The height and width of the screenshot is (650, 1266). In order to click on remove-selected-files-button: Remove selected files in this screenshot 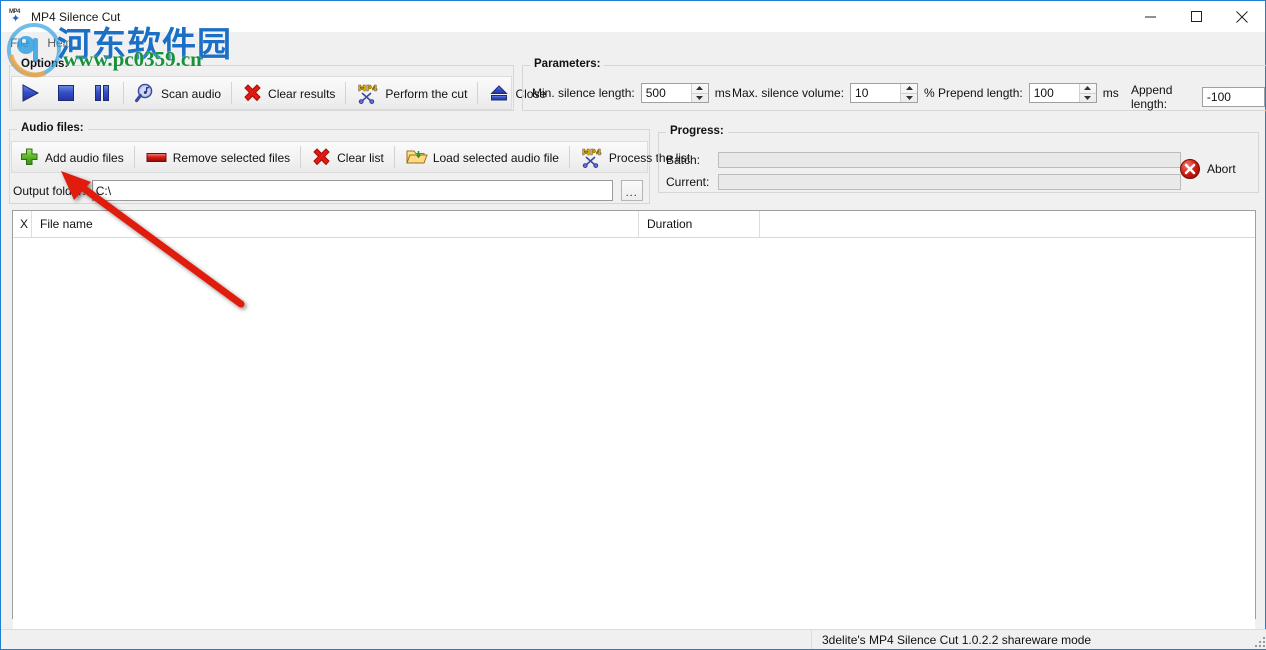, I will do `click(217, 157)`.